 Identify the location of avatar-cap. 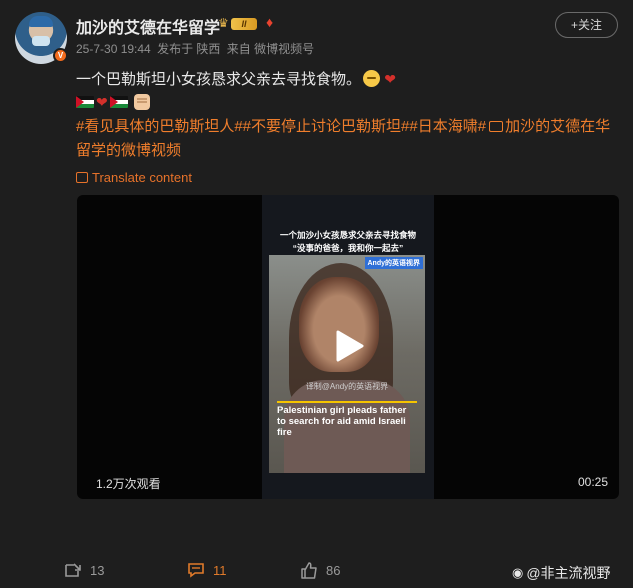
(41, 21).